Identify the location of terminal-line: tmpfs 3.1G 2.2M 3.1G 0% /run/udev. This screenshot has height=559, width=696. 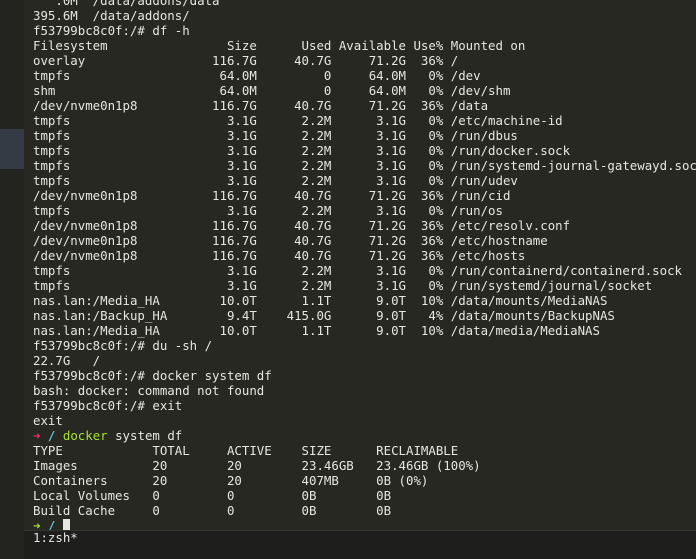
(275, 180).